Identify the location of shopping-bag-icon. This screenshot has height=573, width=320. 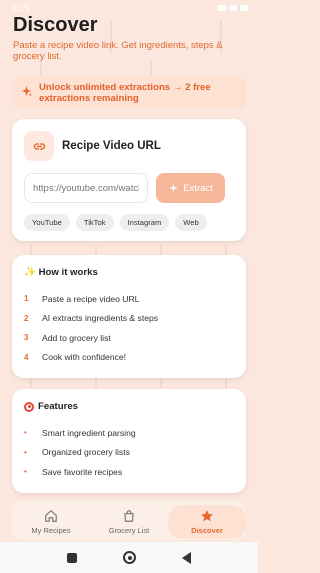
(129, 516).